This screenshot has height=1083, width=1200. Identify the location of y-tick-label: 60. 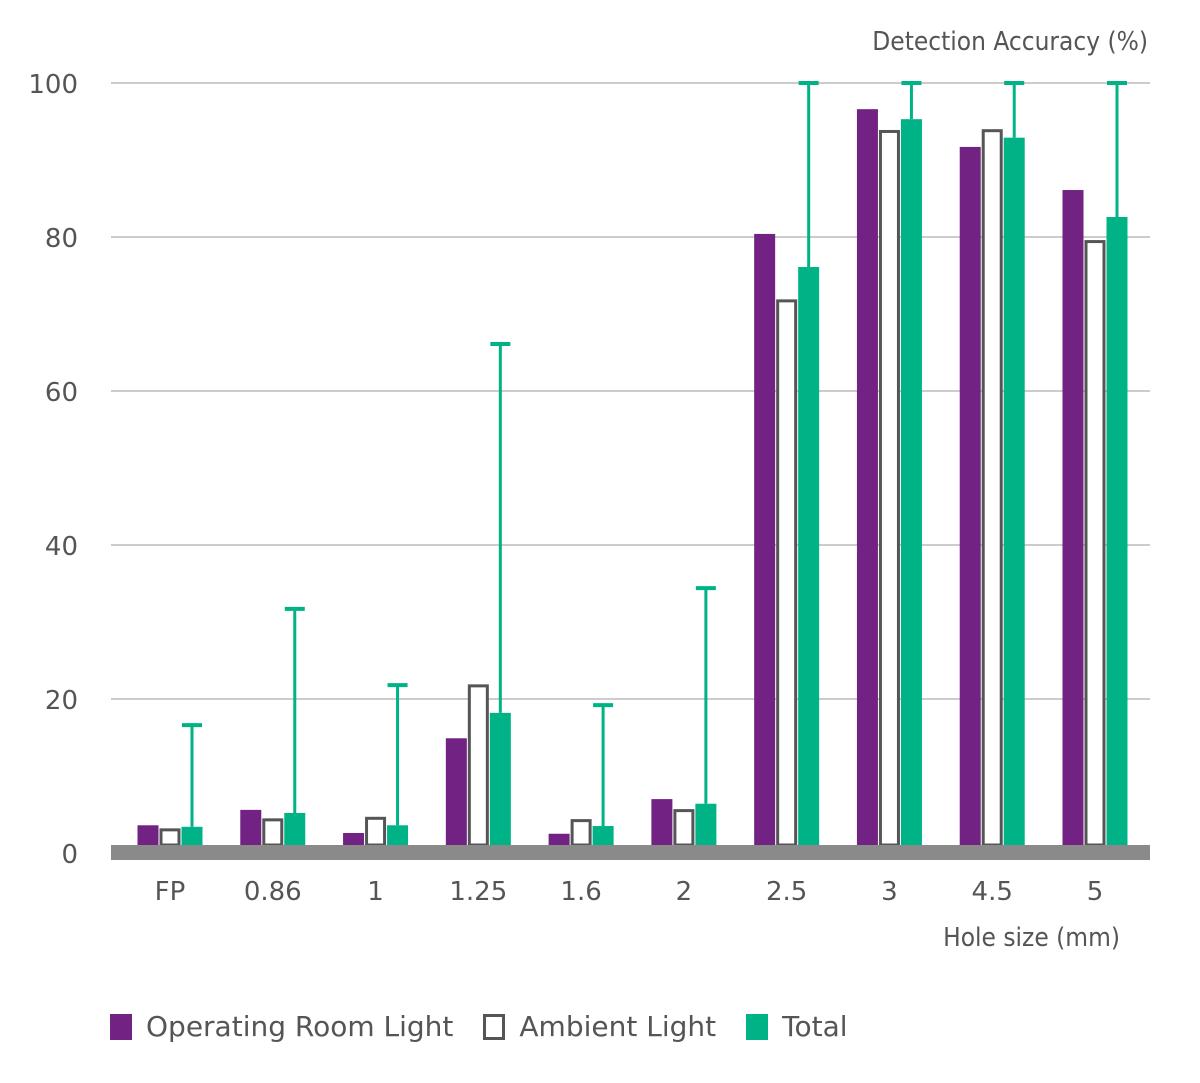
(61, 393).